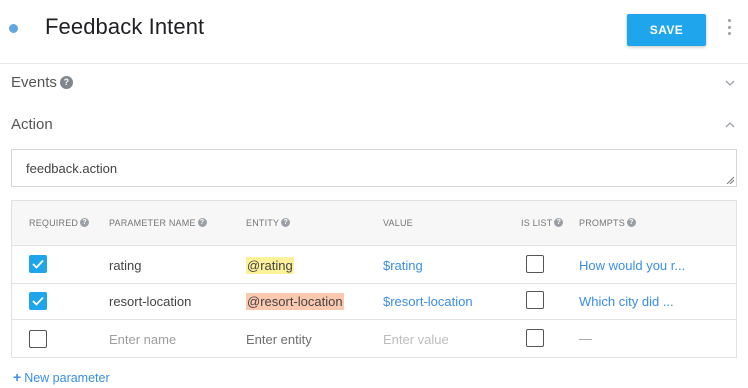 This screenshot has height=388, width=748. What do you see at coordinates (729, 27) in the screenshot?
I see `more-vert-icon` at bounding box center [729, 27].